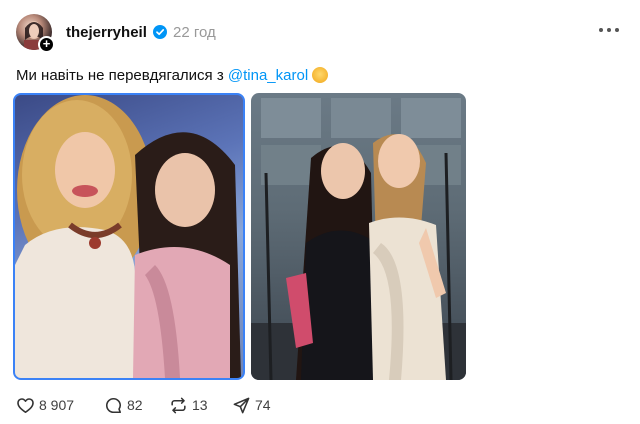  What do you see at coordinates (160, 32) in the screenshot?
I see `verified-badge-icon` at bounding box center [160, 32].